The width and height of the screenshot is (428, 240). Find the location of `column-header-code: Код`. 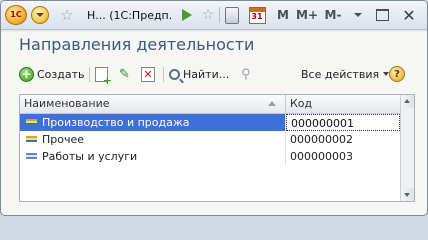

column-header-code: Код is located at coordinates (343, 104).